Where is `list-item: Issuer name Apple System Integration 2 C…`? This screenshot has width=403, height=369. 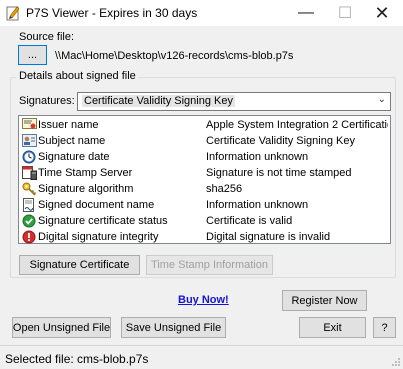
list-item: Issuer name Apple System Integration 2 C… is located at coordinates (204, 125).